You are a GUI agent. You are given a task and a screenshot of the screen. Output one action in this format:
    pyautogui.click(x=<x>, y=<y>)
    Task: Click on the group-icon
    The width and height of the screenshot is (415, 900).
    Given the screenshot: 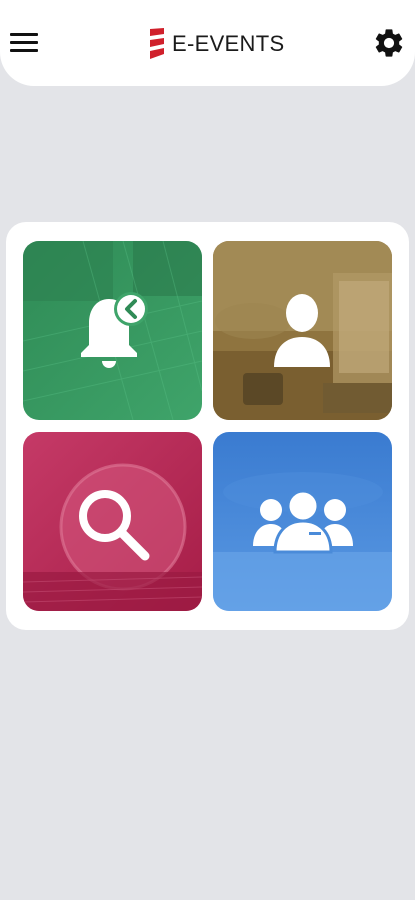 What is the action you would take?
    pyautogui.click(x=303, y=522)
    